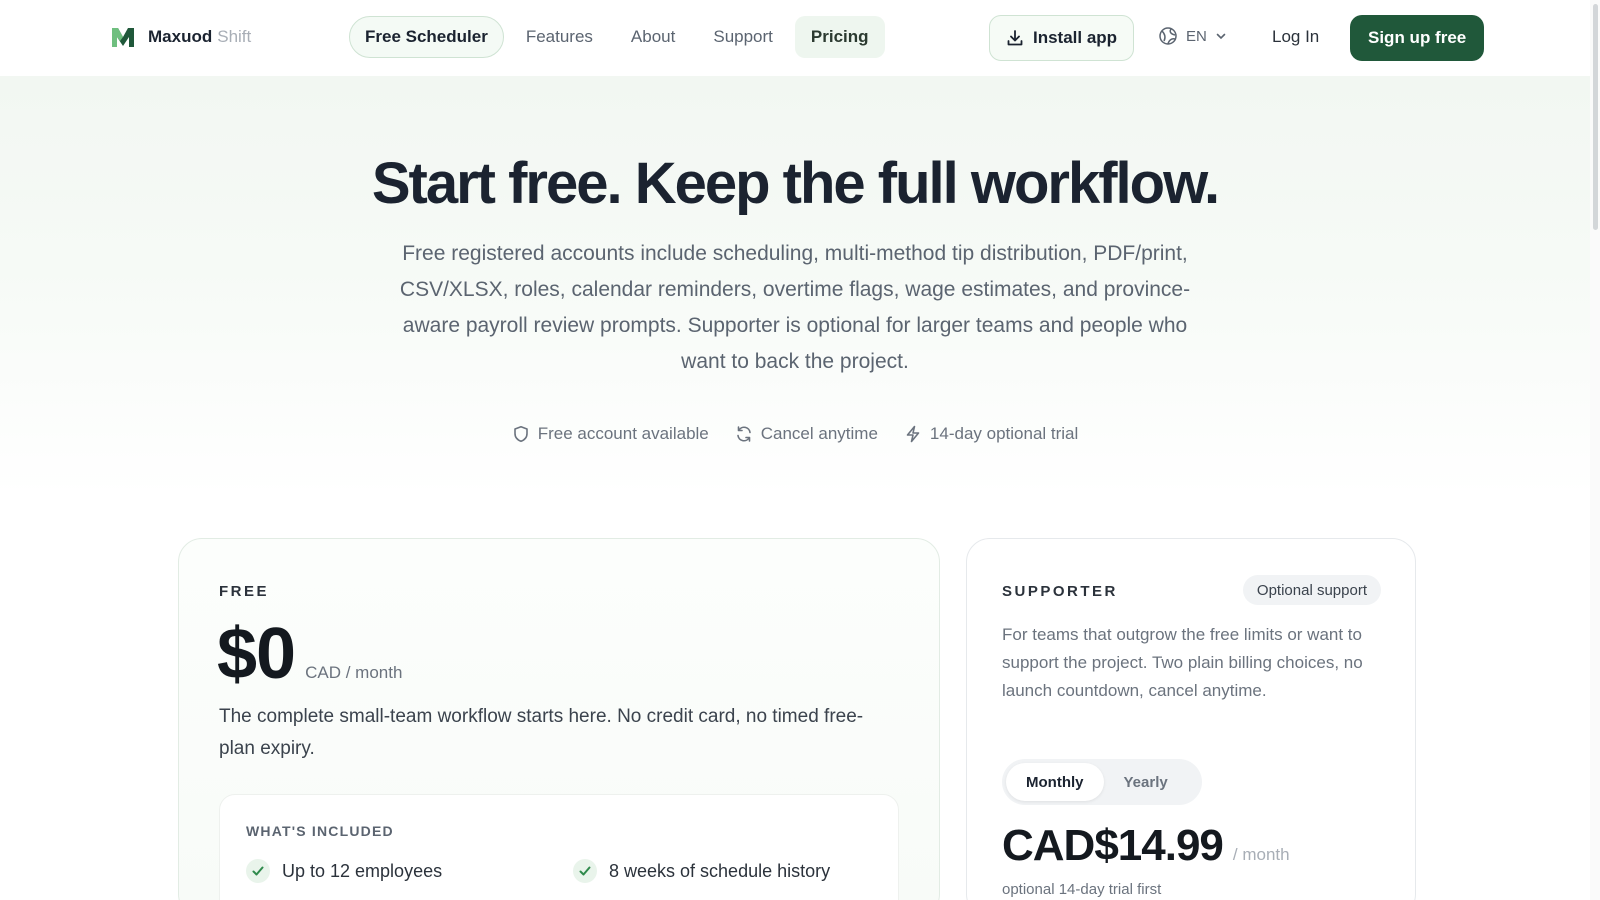  Describe the element at coordinates (720, 870) in the screenshot. I see `feature-label: 8 weeks of schedule history` at that location.